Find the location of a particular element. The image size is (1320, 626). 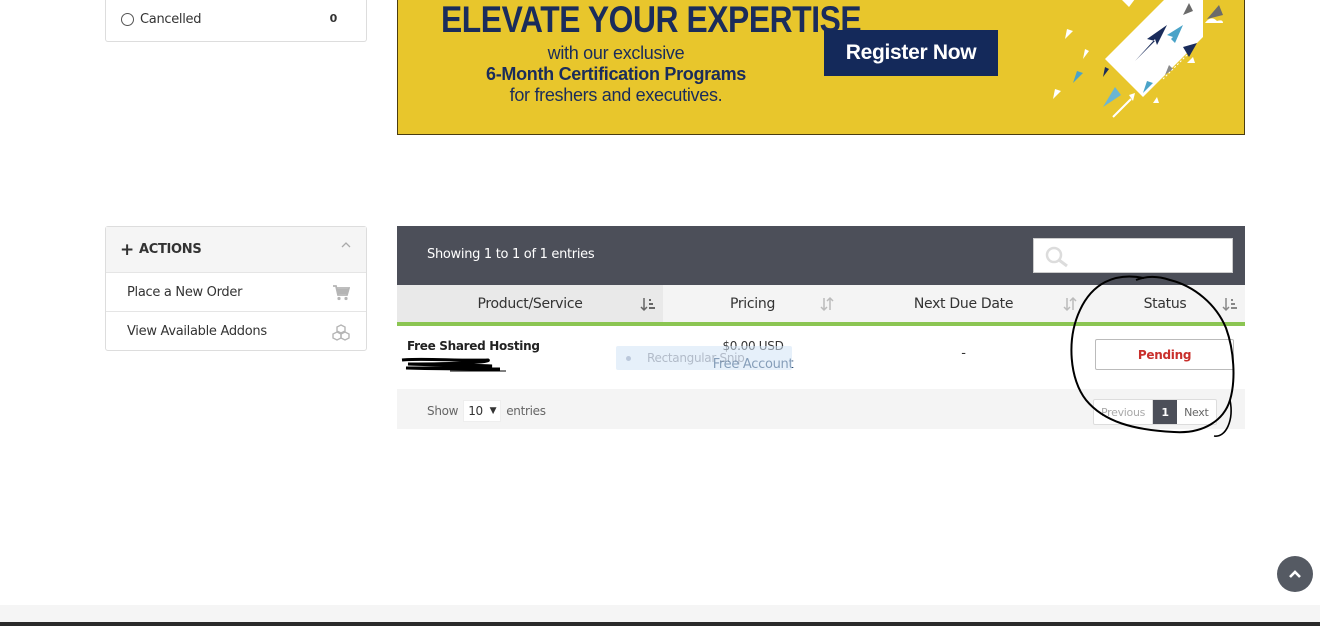

redacted-domain-scribble is located at coordinates (453, 364).